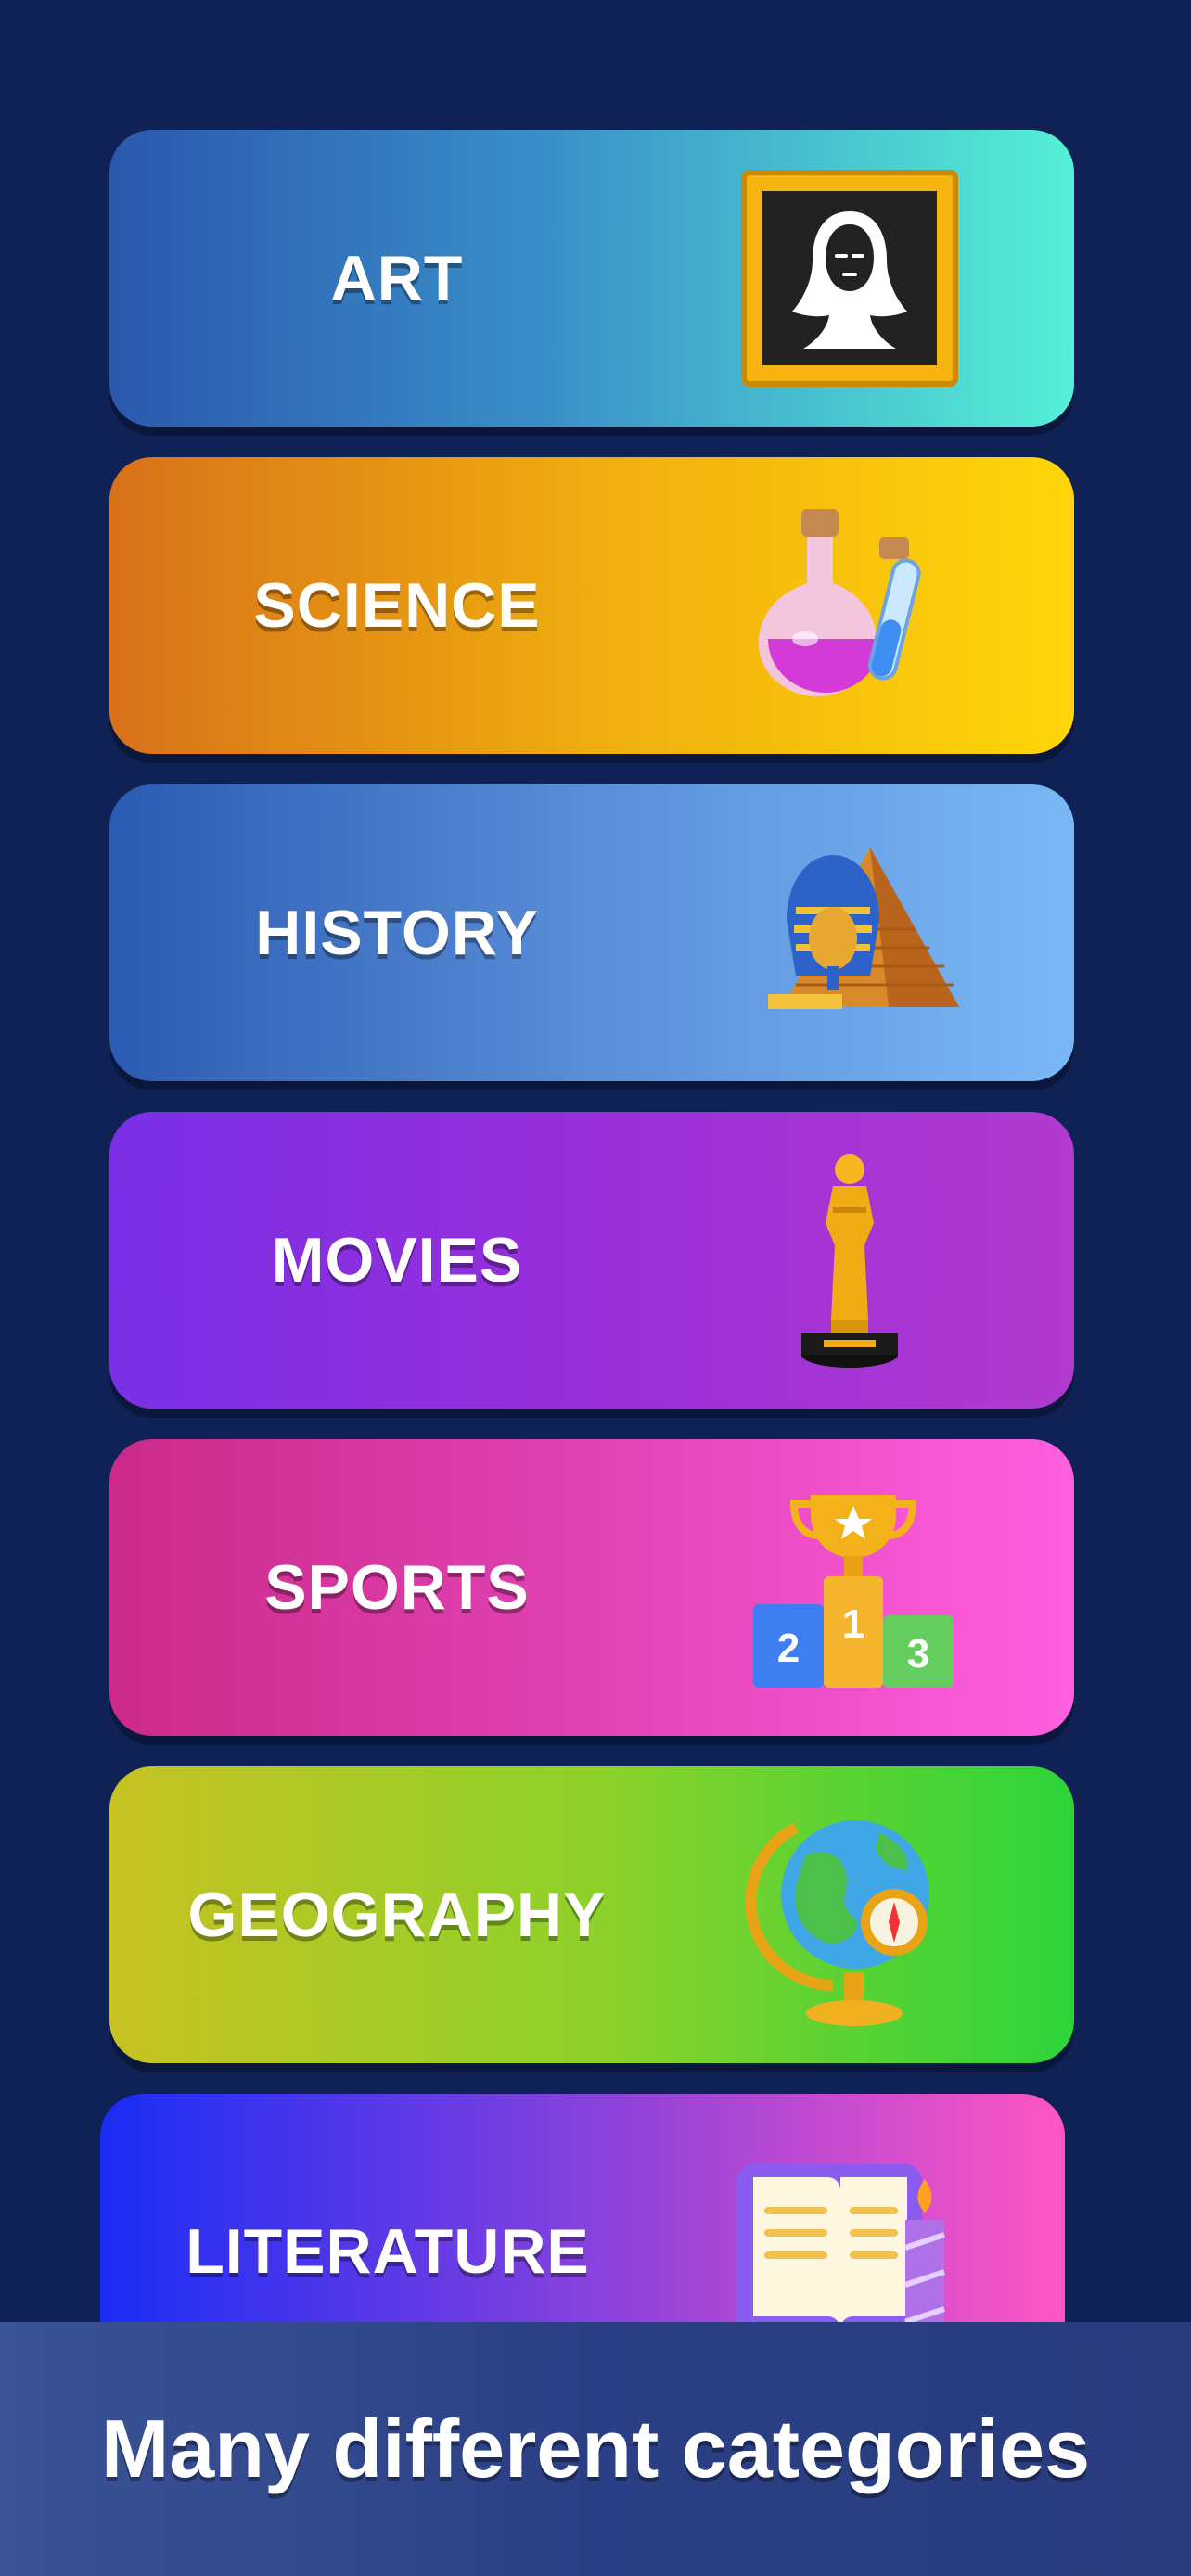  What do you see at coordinates (591, 605) in the screenshot?
I see `category-card-science: SCIENCE` at bounding box center [591, 605].